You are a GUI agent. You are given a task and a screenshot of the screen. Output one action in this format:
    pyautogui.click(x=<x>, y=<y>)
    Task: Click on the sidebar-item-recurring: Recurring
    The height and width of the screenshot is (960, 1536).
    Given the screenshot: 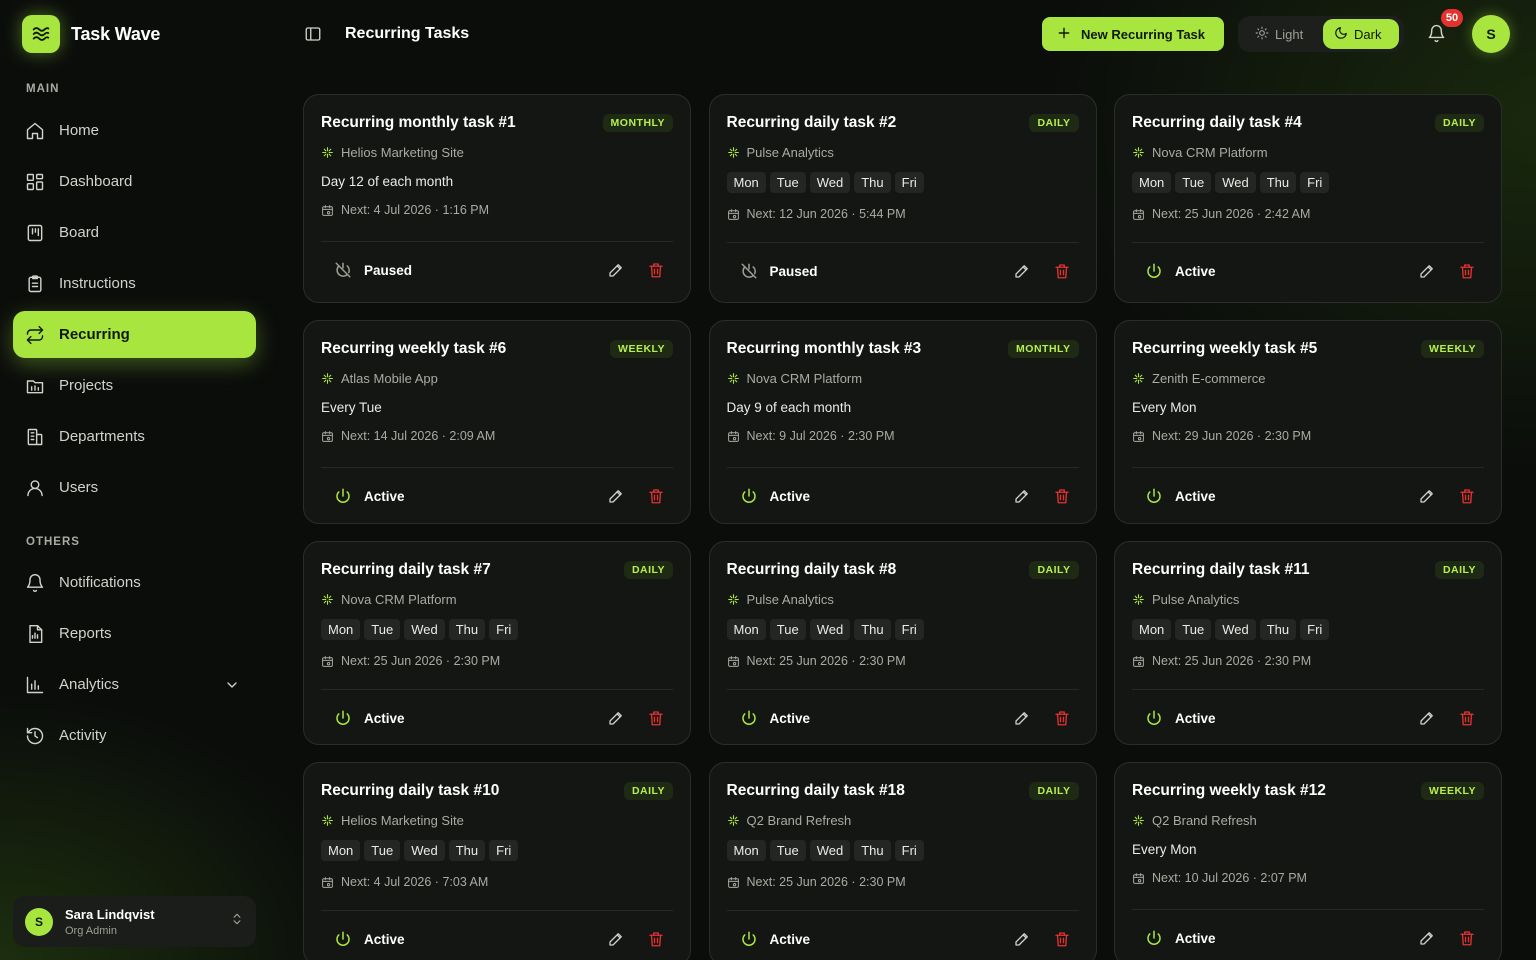 What is the action you would take?
    pyautogui.click(x=134, y=334)
    